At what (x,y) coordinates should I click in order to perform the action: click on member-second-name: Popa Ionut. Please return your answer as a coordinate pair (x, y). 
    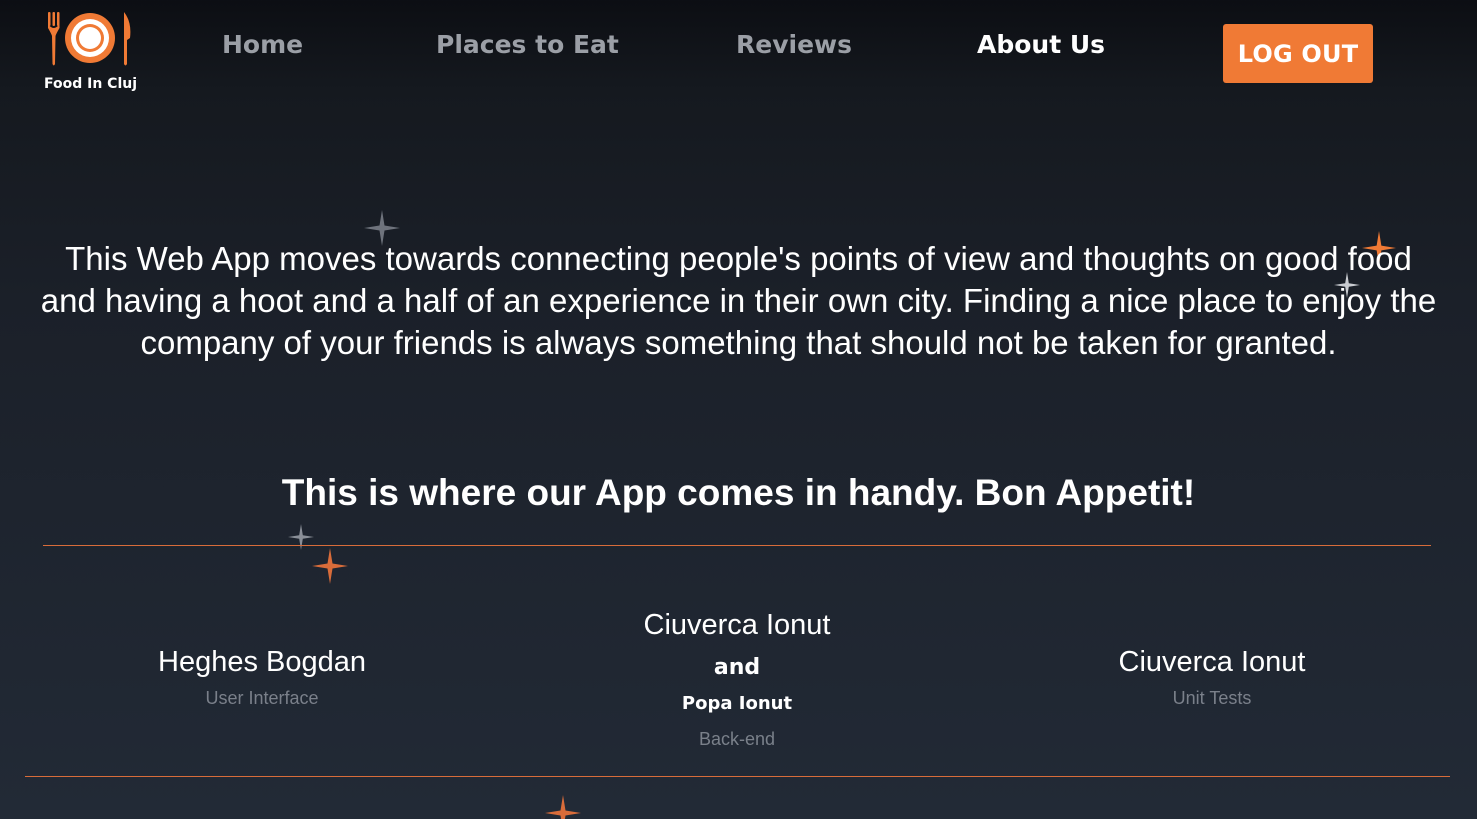
    Looking at the image, I should click on (737, 703).